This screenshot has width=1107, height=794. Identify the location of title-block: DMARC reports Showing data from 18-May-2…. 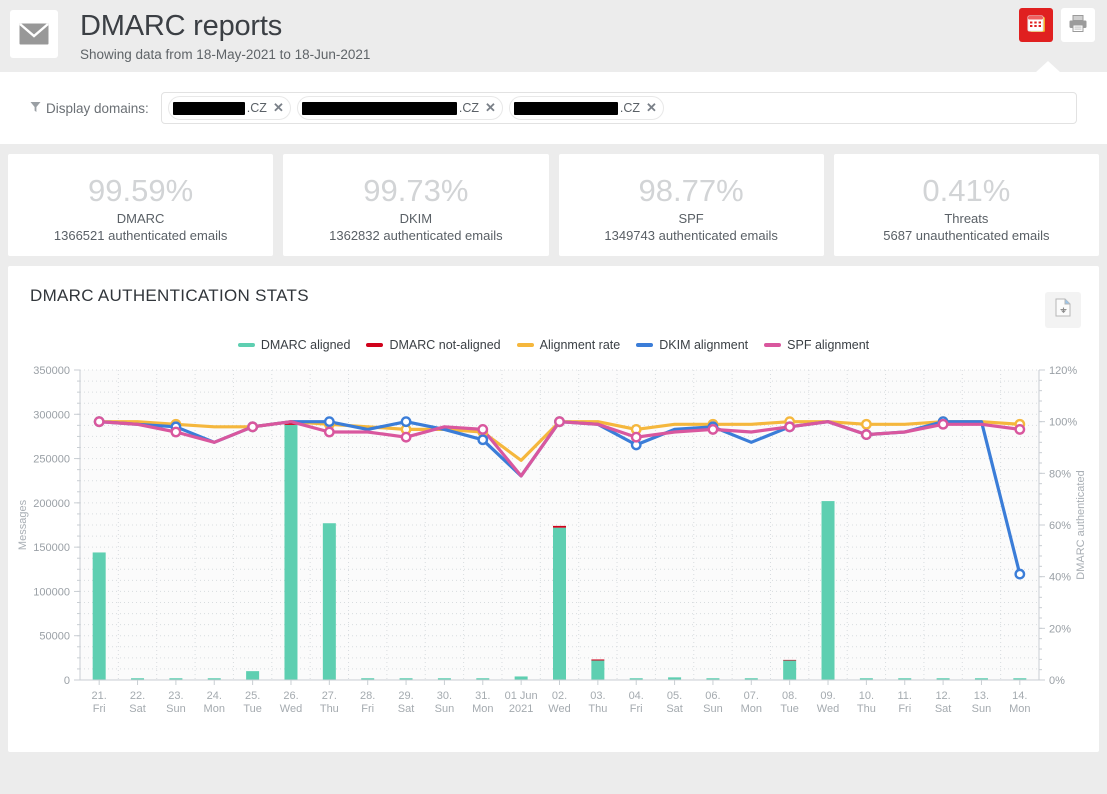
(225, 35).